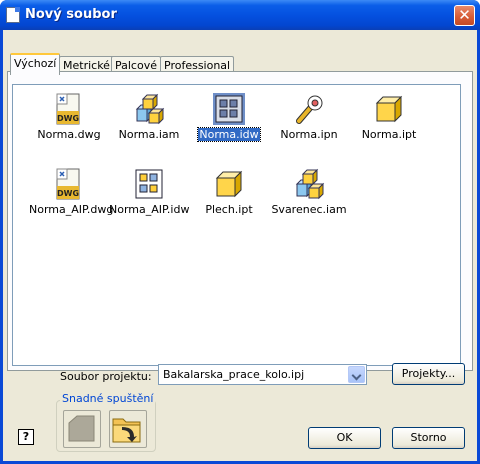  I want to click on file-item-norma-aip-dwg: DWG Norma_AIP.dwg, so click(71, 197).